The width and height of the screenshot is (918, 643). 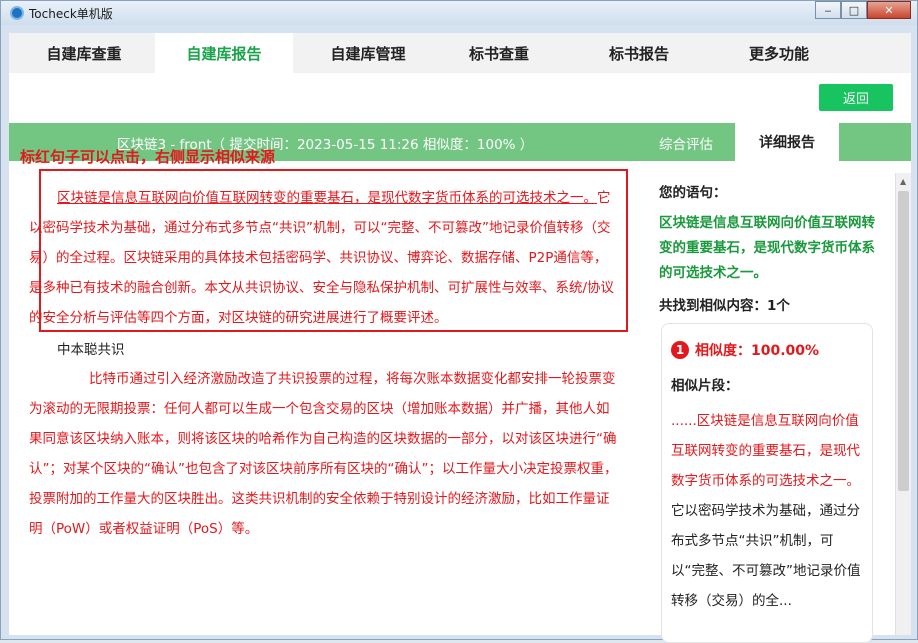 What do you see at coordinates (639, 53) in the screenshot?
I see `tab-bid-report: 标书报告` at bounding box center [639, 53].